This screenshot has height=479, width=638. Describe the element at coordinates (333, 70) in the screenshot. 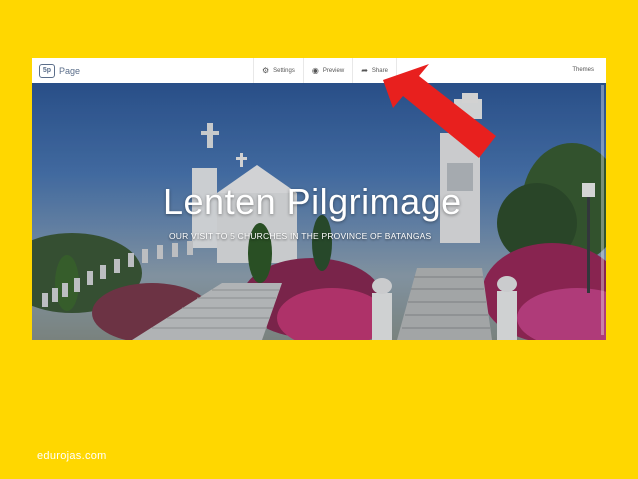

I see `preview-label: Preview` at that location.